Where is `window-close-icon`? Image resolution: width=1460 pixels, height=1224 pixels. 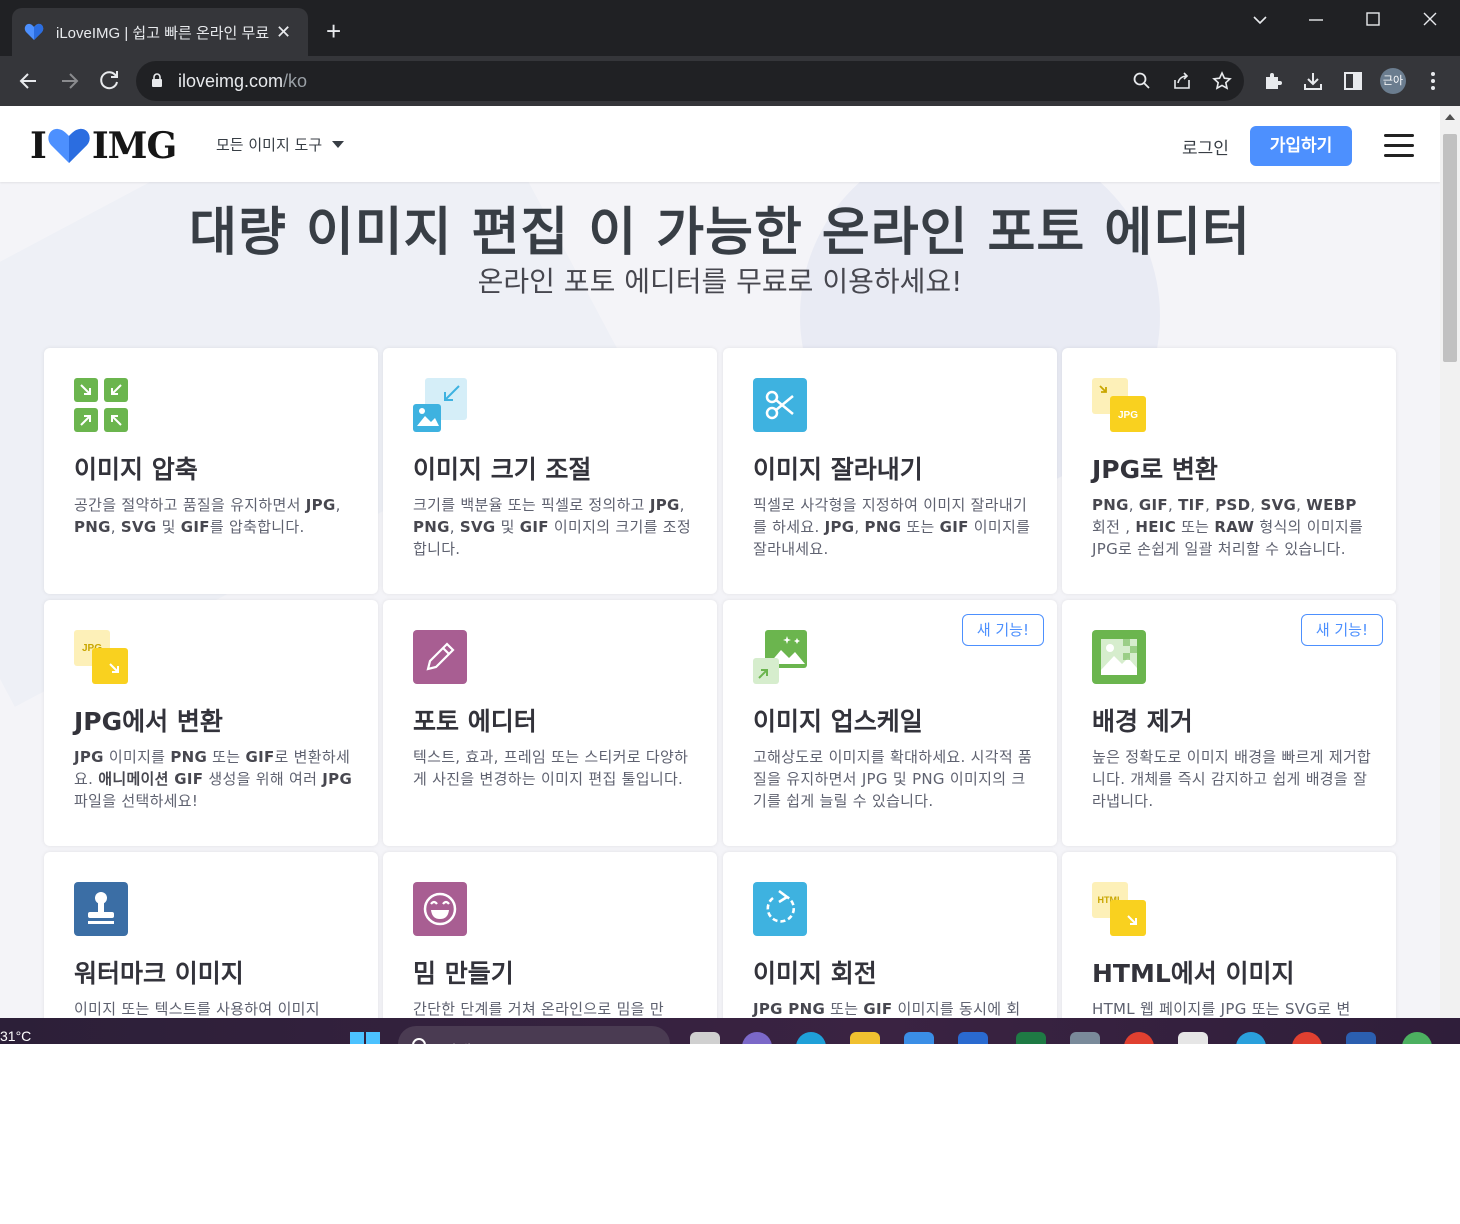
window-close-icon is located at coordinates (1430, 19).